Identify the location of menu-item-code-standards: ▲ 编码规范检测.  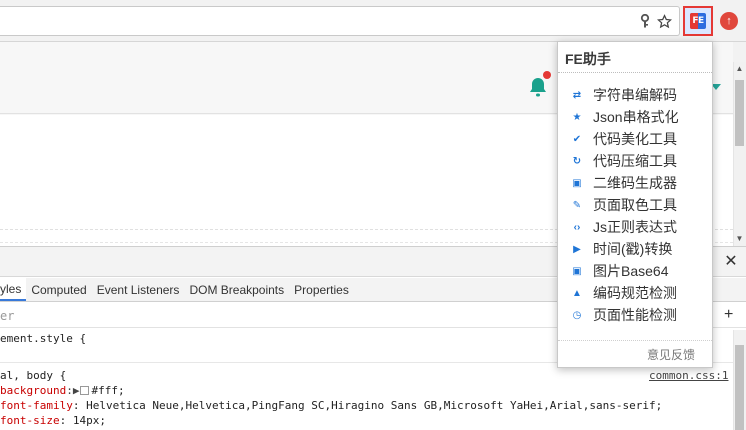
(635, 293).